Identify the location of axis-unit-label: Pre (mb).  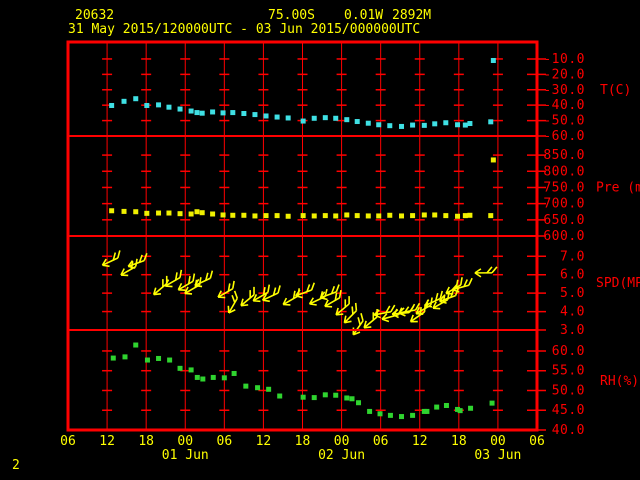
(618, 187).